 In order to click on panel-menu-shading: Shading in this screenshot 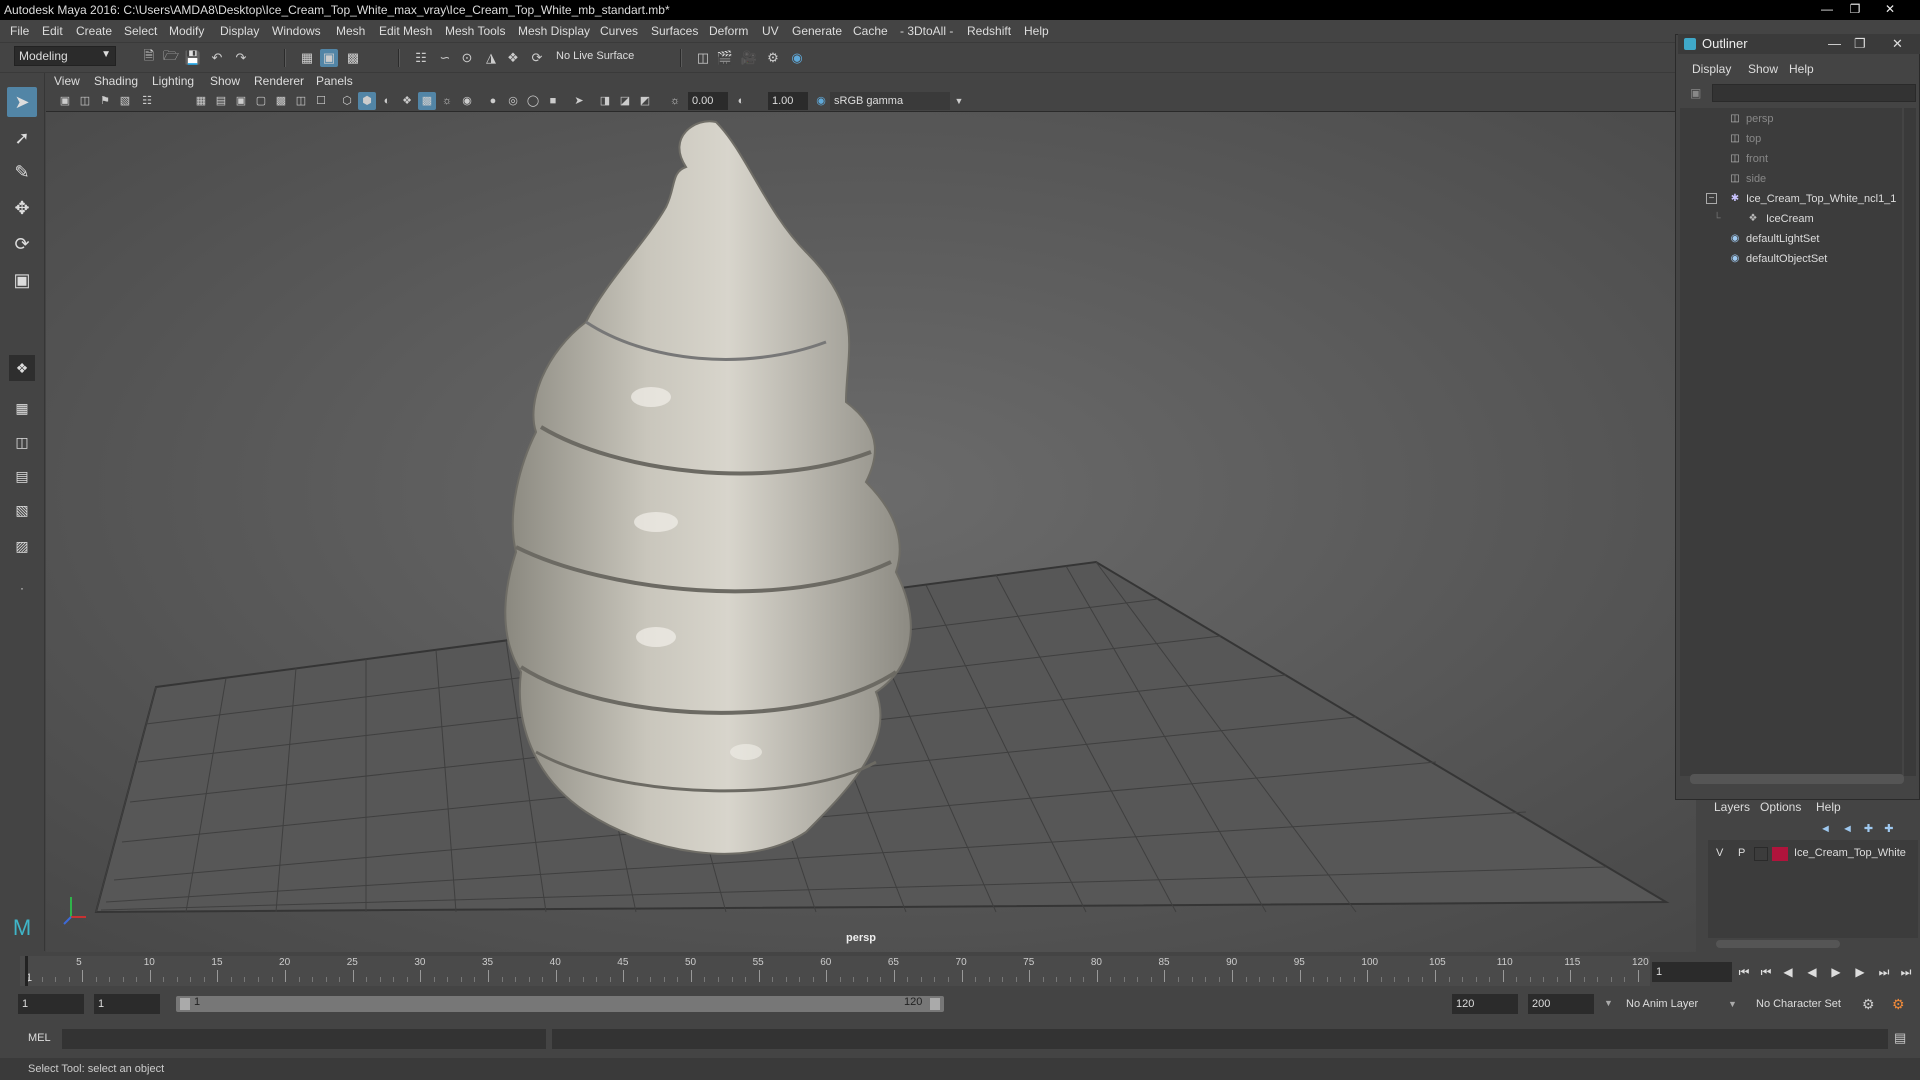, I will do `click(116, 81)`.